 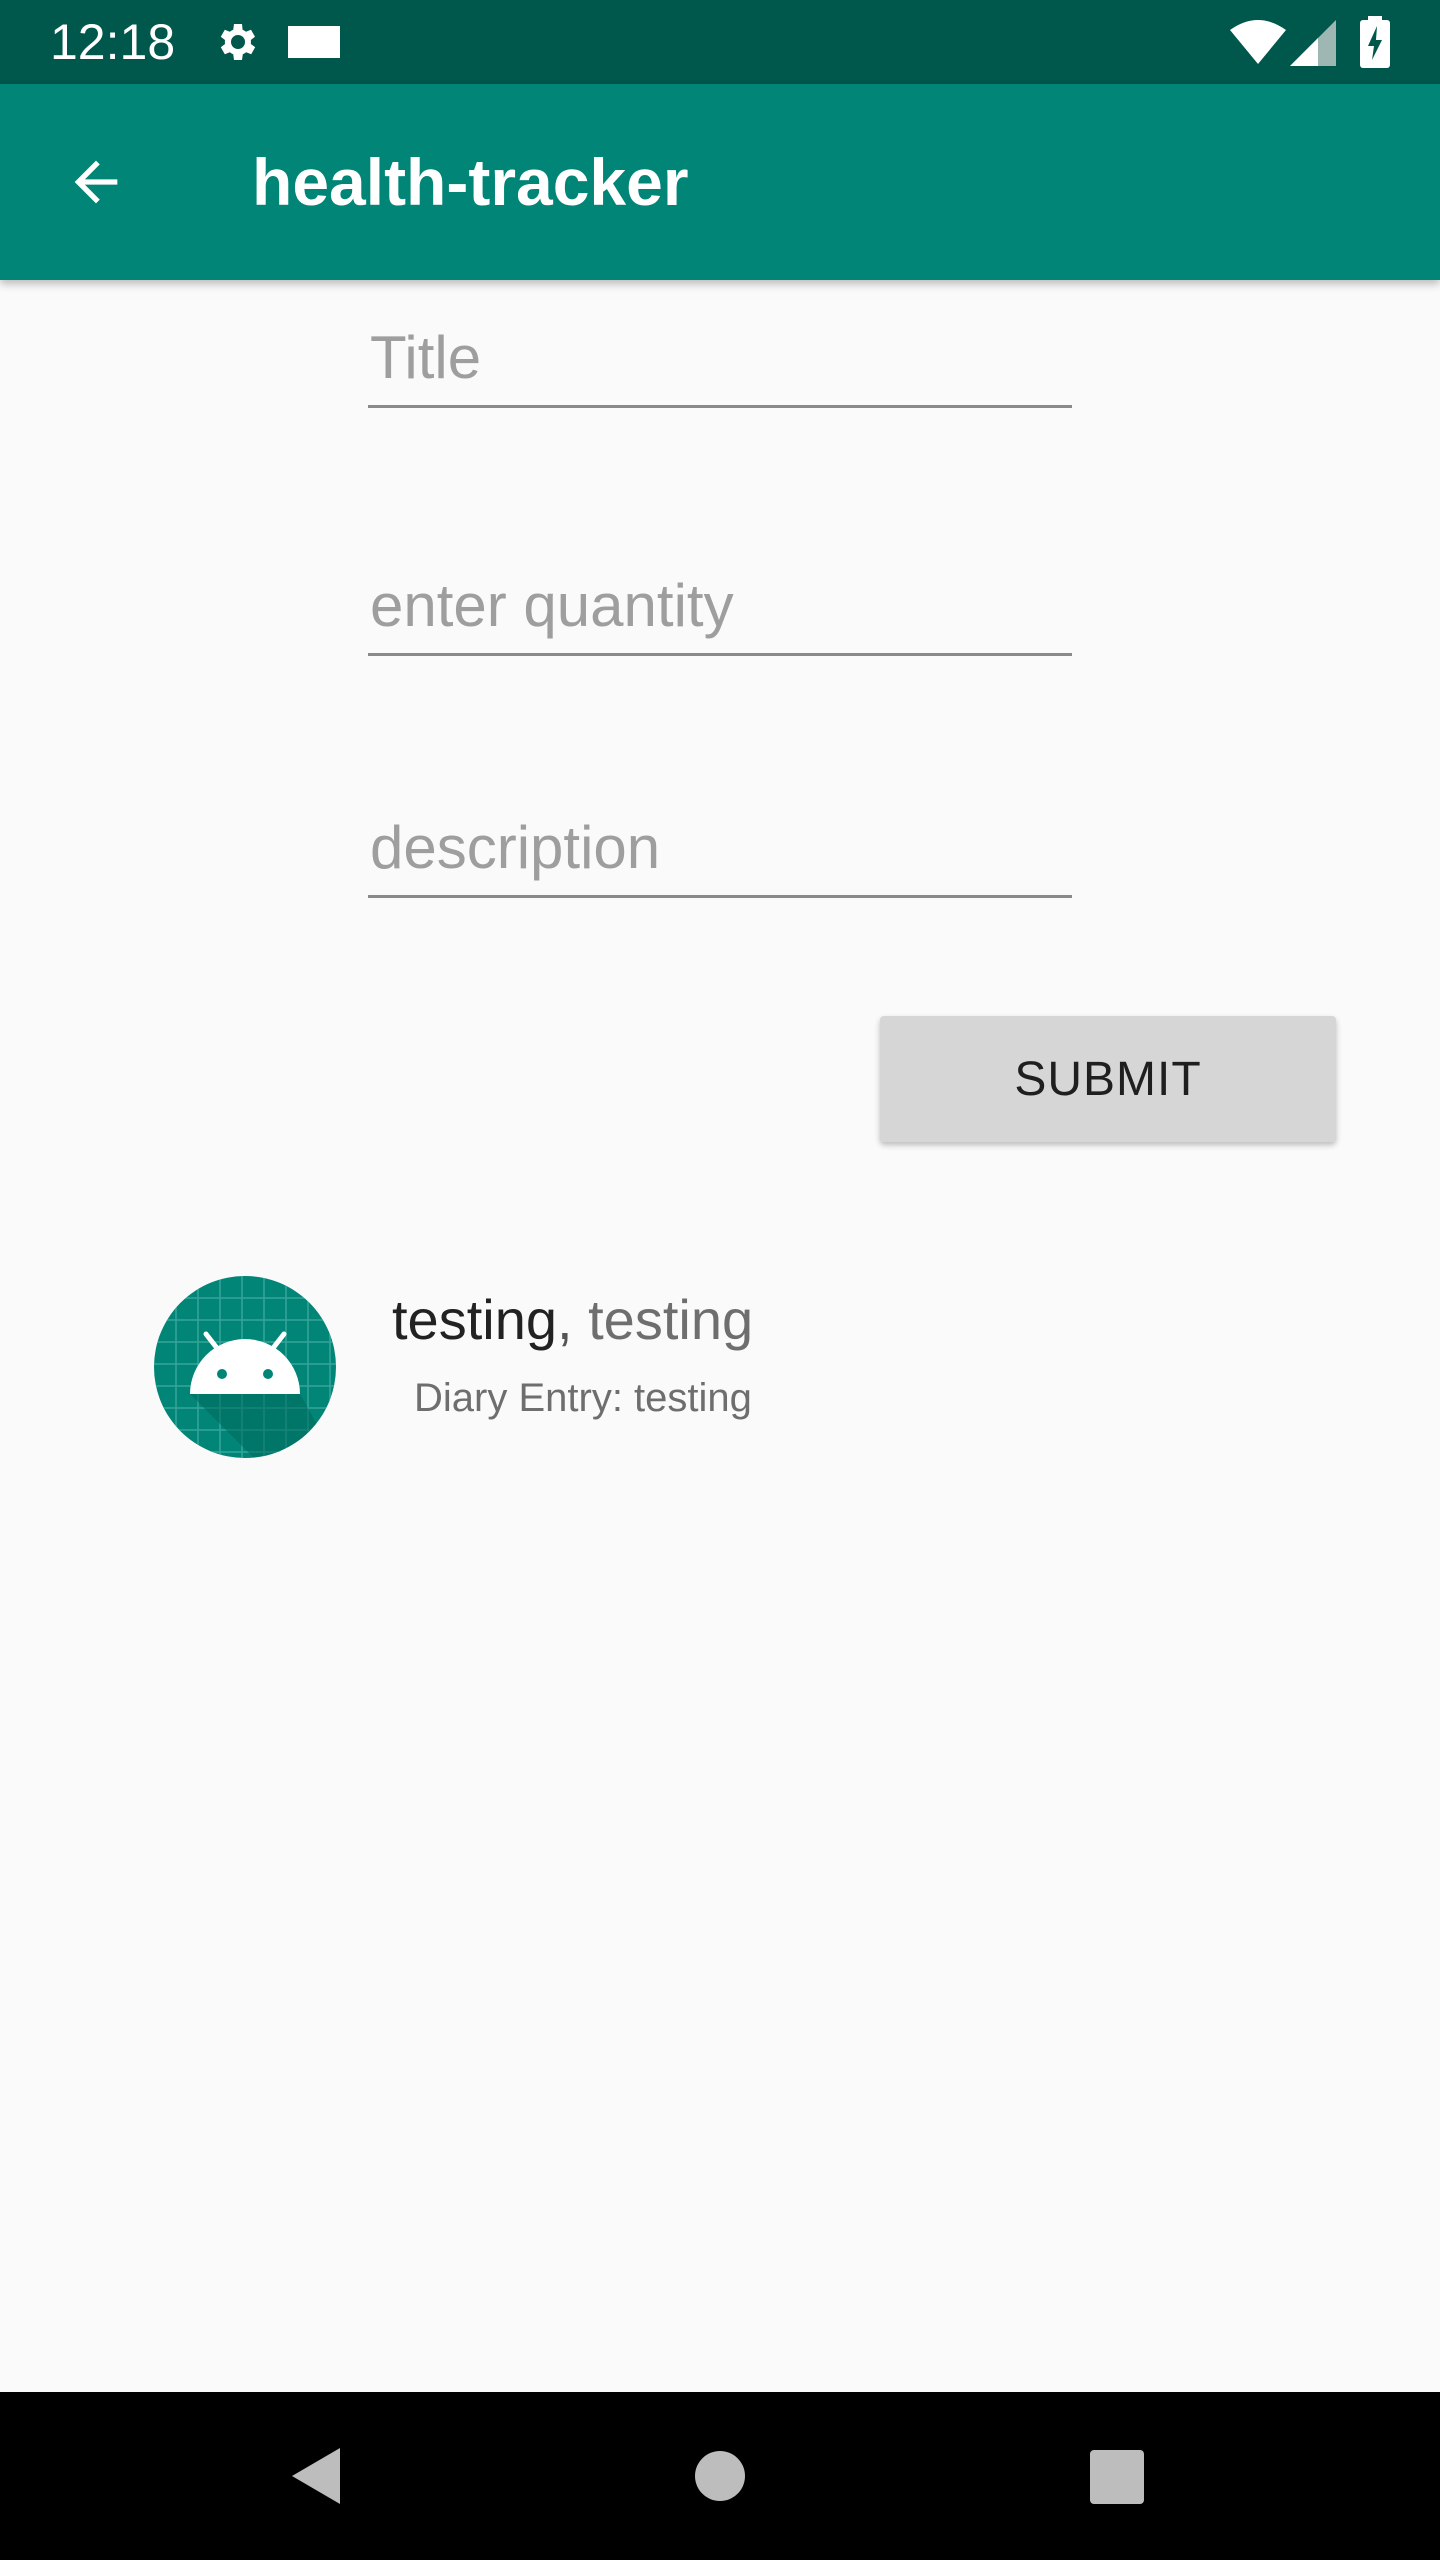 What do you see at coordinates (470, 182) in the screenshot?
I see `page-title: health-tracker` at bounding box center [470, 182].